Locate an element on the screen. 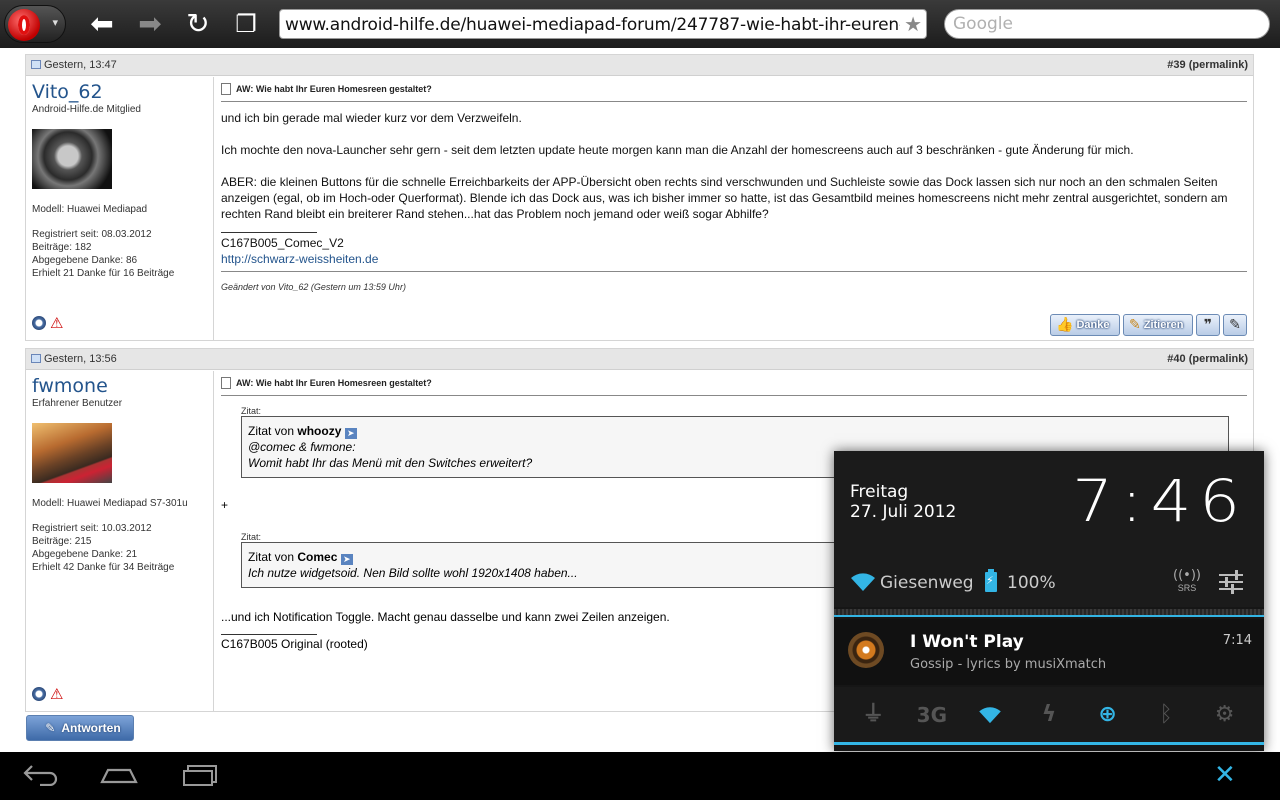 The height and width of the screenshot is (800, 1280). gear-icon: ⚙ is located at coordinates (1225, 715).